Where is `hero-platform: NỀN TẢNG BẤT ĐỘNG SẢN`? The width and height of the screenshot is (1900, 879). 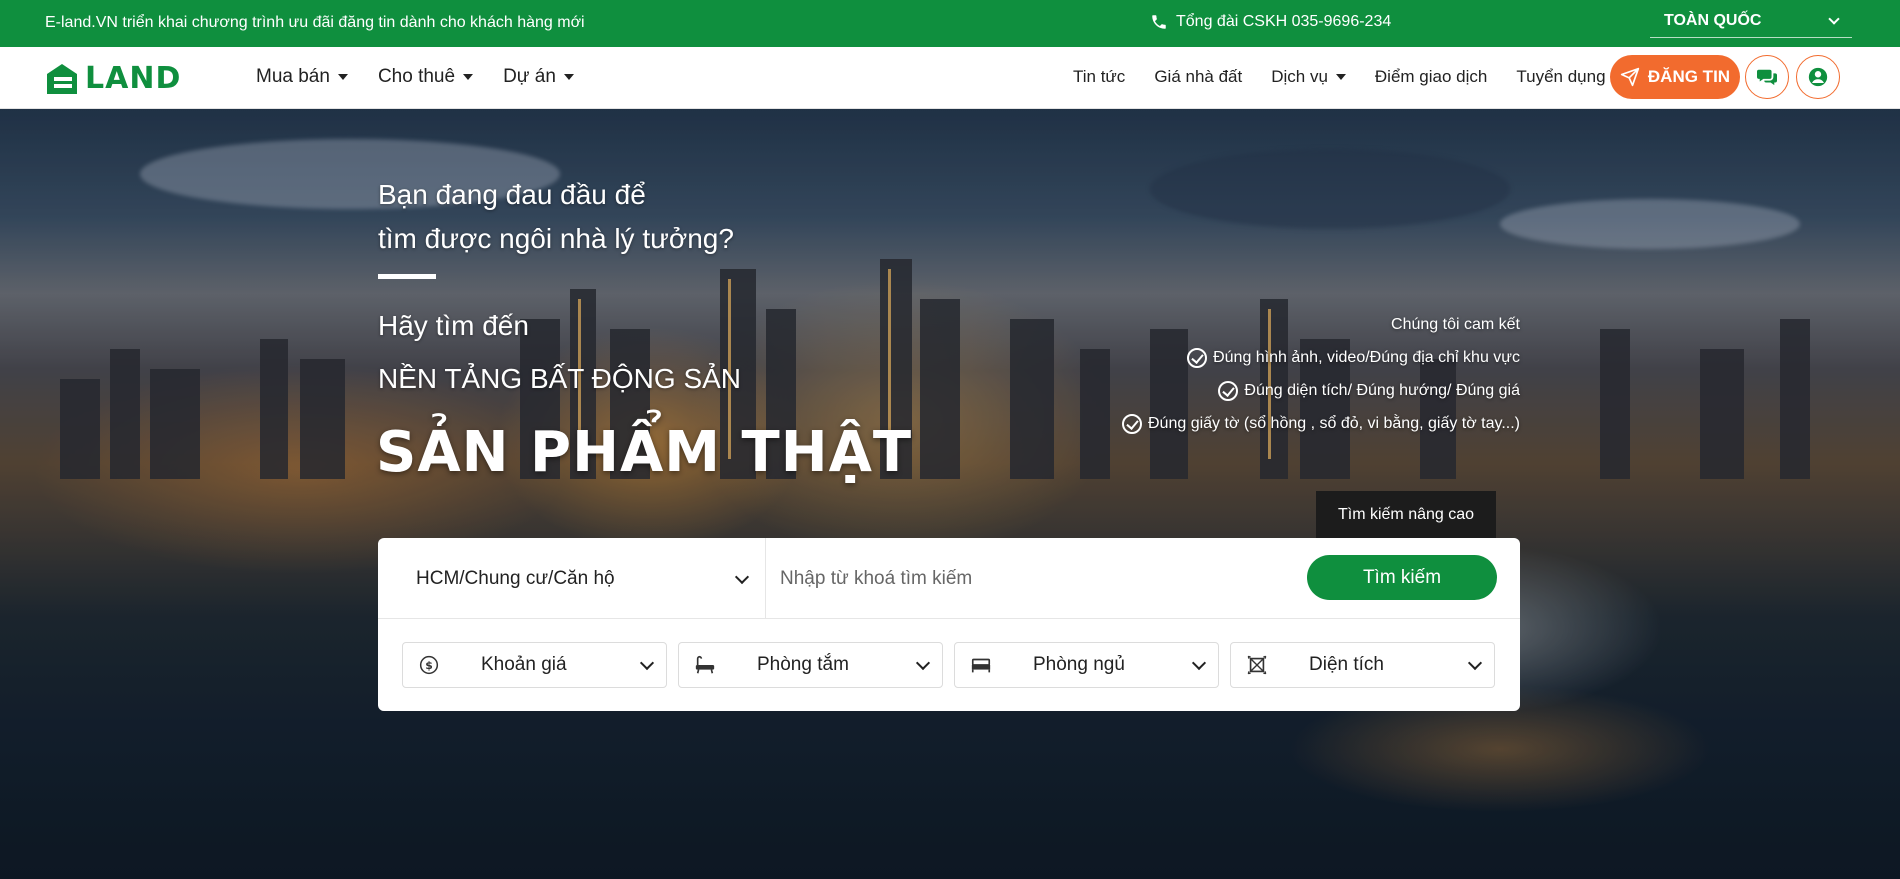 hero-platform: NỀN TẢNG BẤT ĐỘNG SẢN is located at coordinates (560, 378).